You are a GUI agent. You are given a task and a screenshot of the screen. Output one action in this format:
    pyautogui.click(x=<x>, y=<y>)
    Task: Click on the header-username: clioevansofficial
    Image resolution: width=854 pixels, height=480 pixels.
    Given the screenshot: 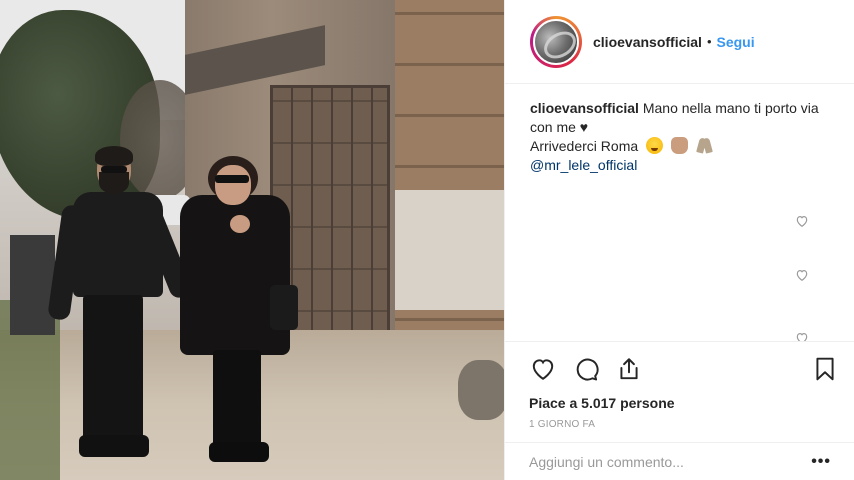 What is the action you would take?
    pyautogui.click(x=647, y=42)
    